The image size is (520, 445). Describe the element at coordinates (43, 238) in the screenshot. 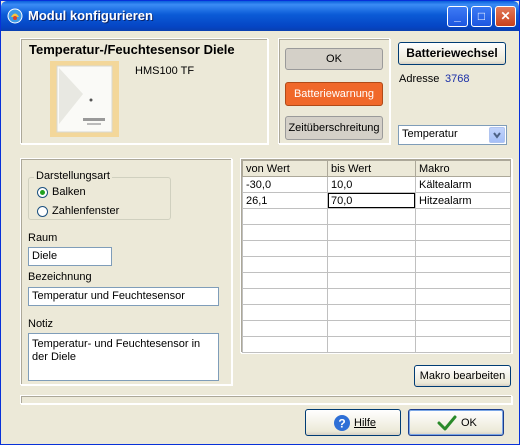

I see `room-label: Raum` at that location.